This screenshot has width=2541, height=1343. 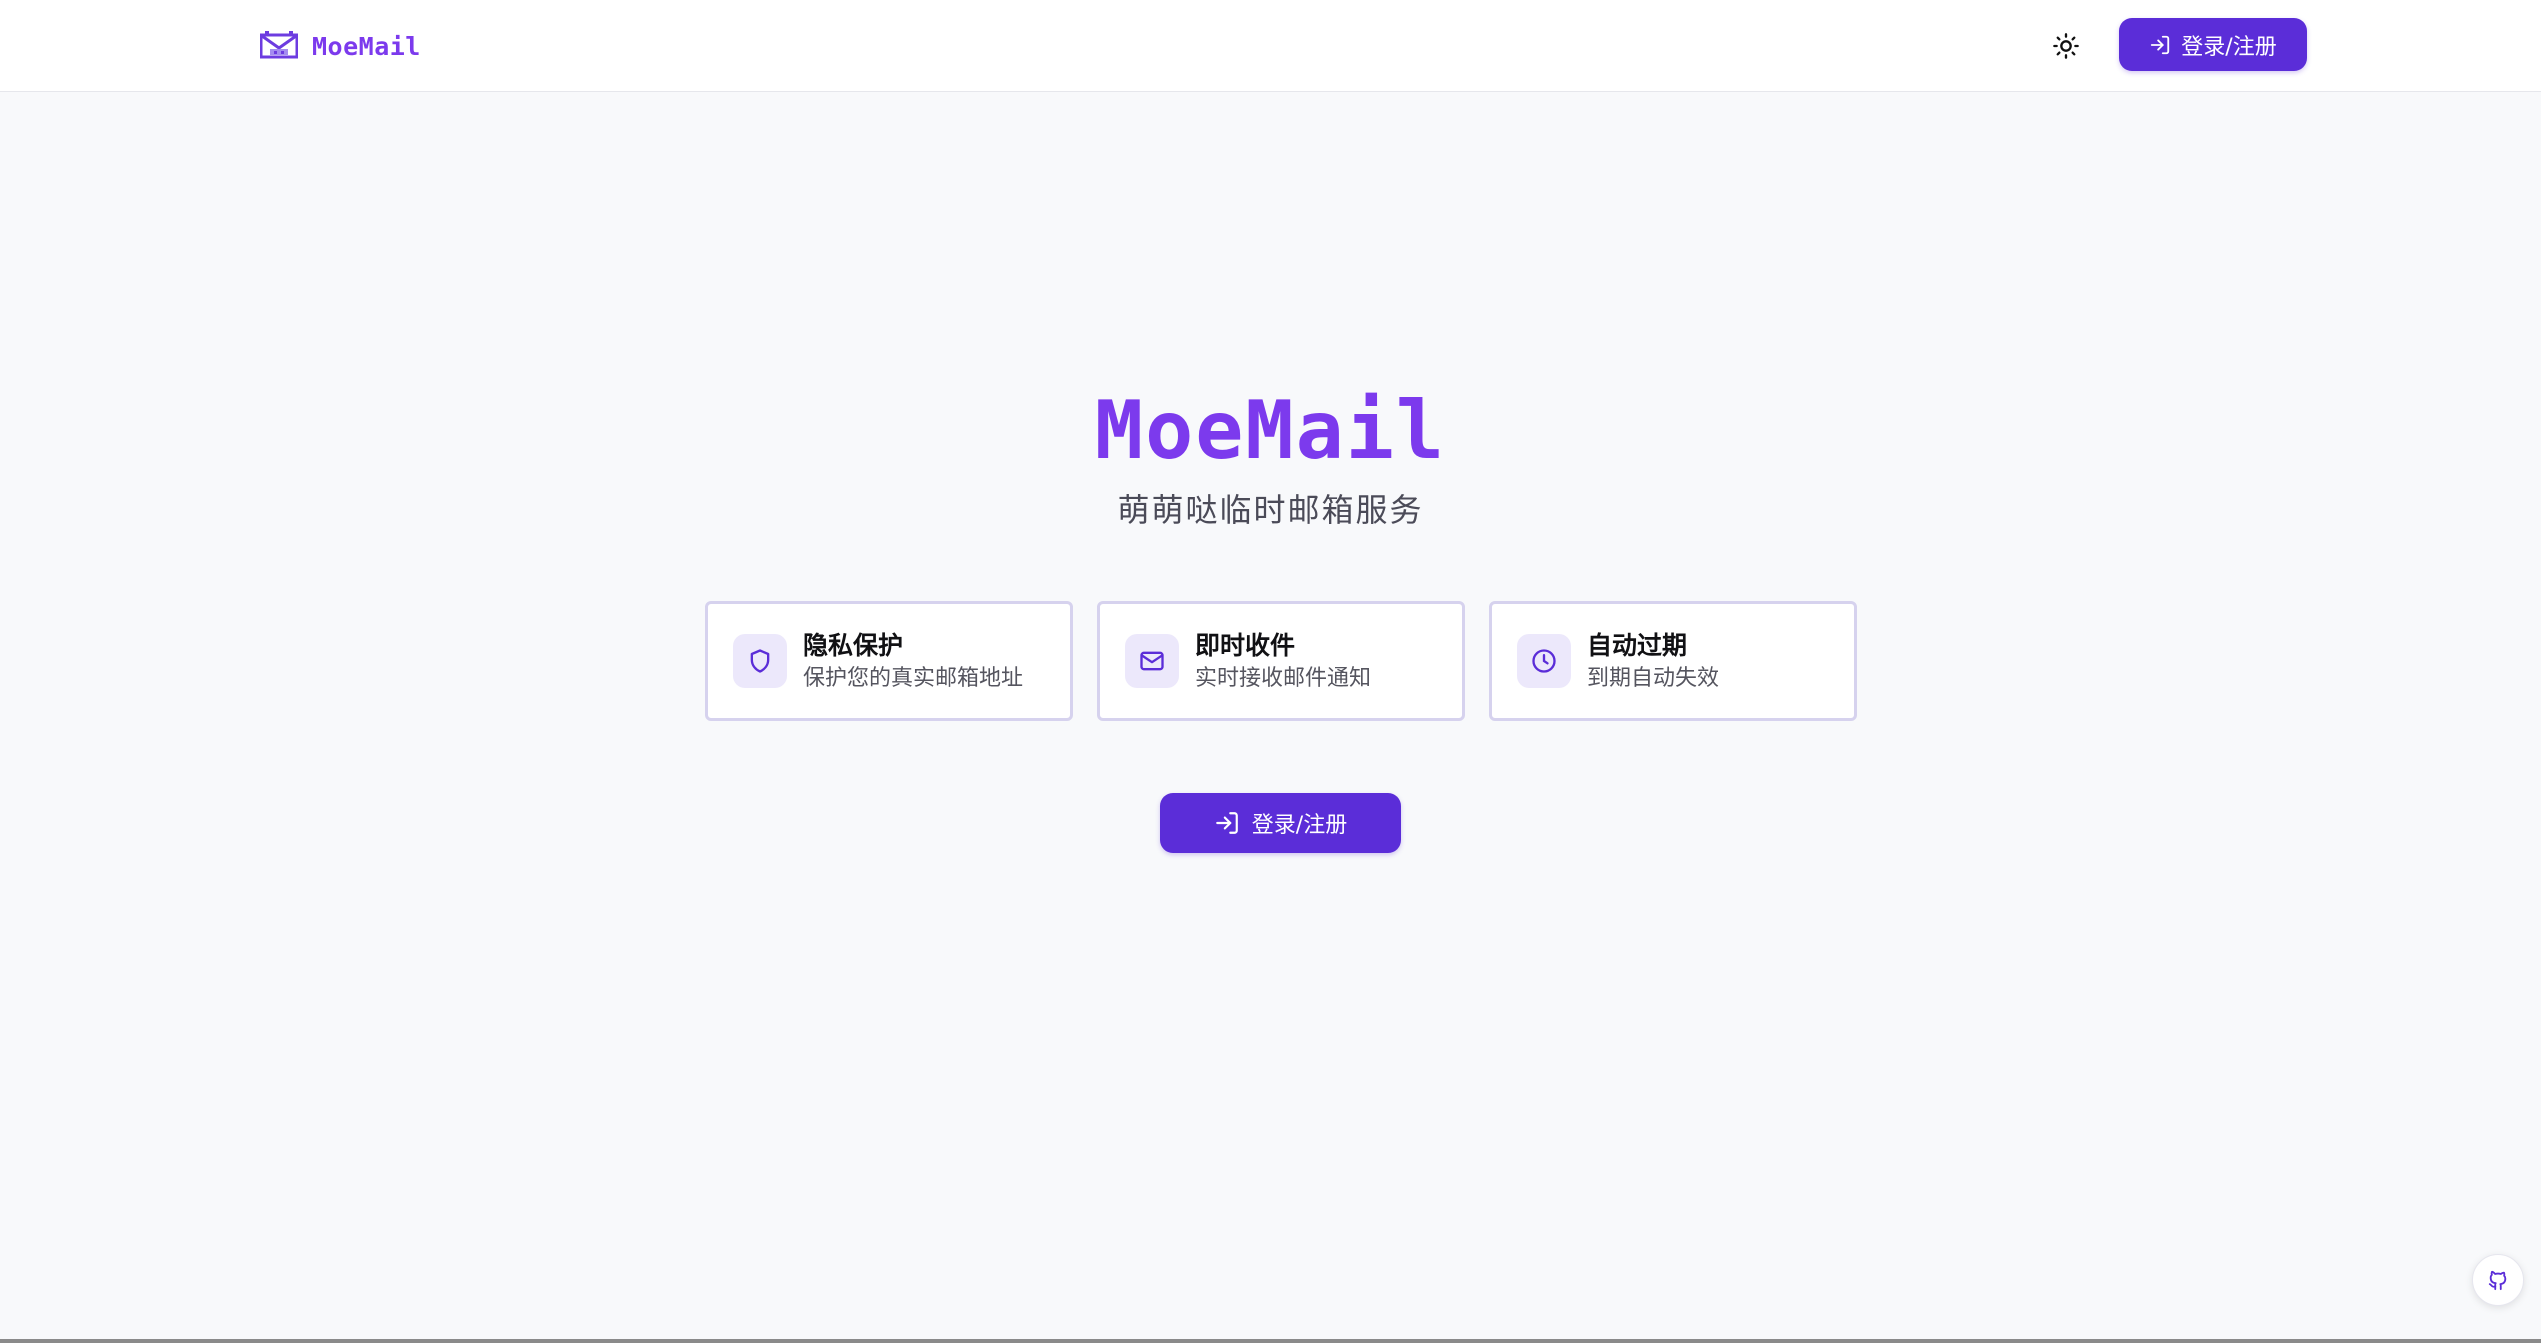 What do you see at coordinates (1270, 1341) in the screenshot?
I see `bottom-border` at bounding box center [1270, 1341].